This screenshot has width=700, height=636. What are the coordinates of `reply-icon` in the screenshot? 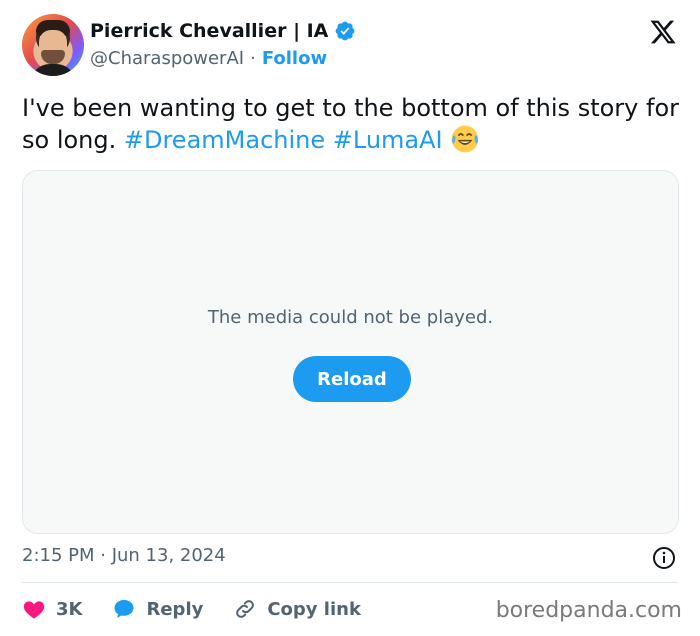 It's located at (124, 609).